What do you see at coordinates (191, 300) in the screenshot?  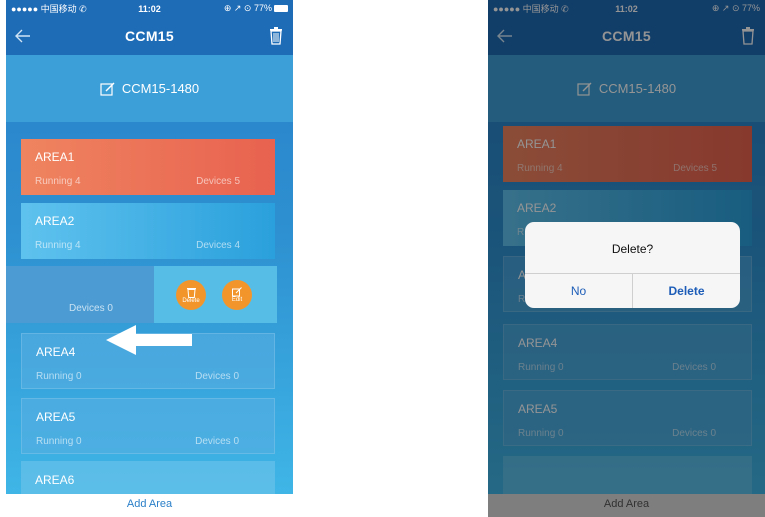 I see `delete-label: Delete` at bounding box center [191, 300].